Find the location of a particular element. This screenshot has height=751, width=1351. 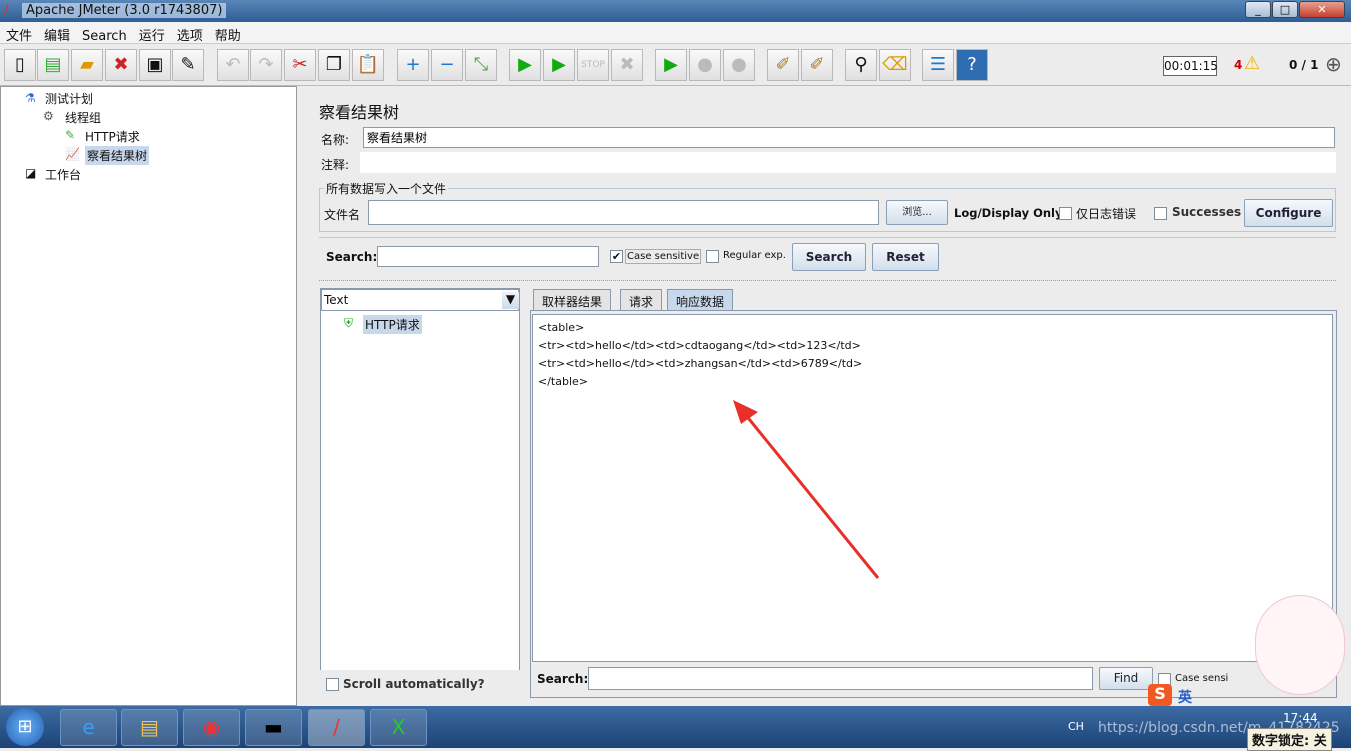

cartoon-sticker is located at coordinates (1300, 645).